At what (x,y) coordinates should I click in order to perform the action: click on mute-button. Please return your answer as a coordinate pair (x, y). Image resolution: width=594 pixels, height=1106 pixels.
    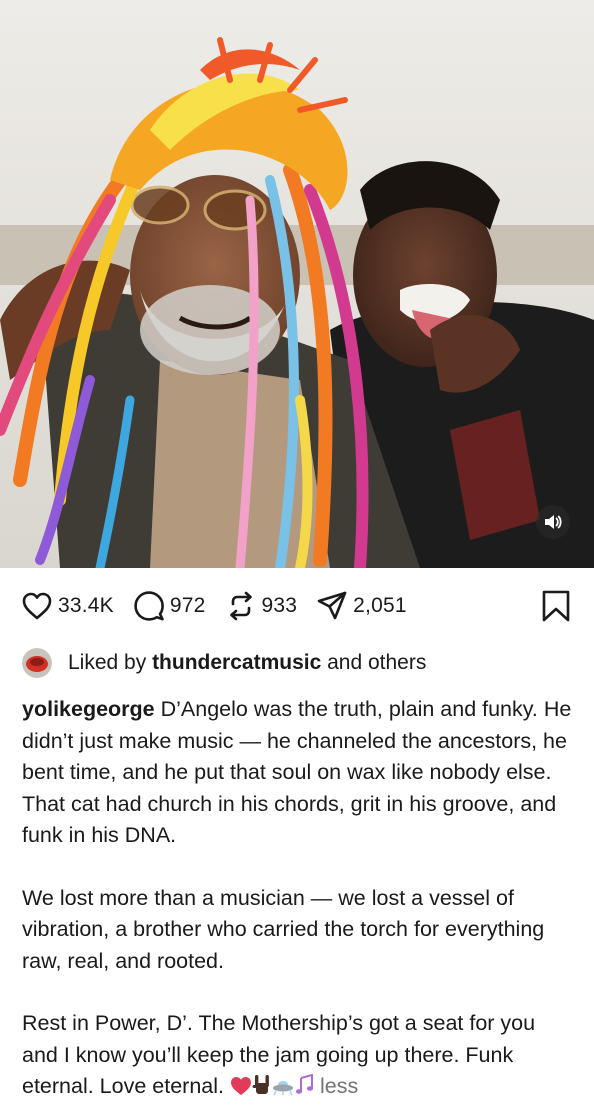
    Looking at the image, I should click on (553, 522).